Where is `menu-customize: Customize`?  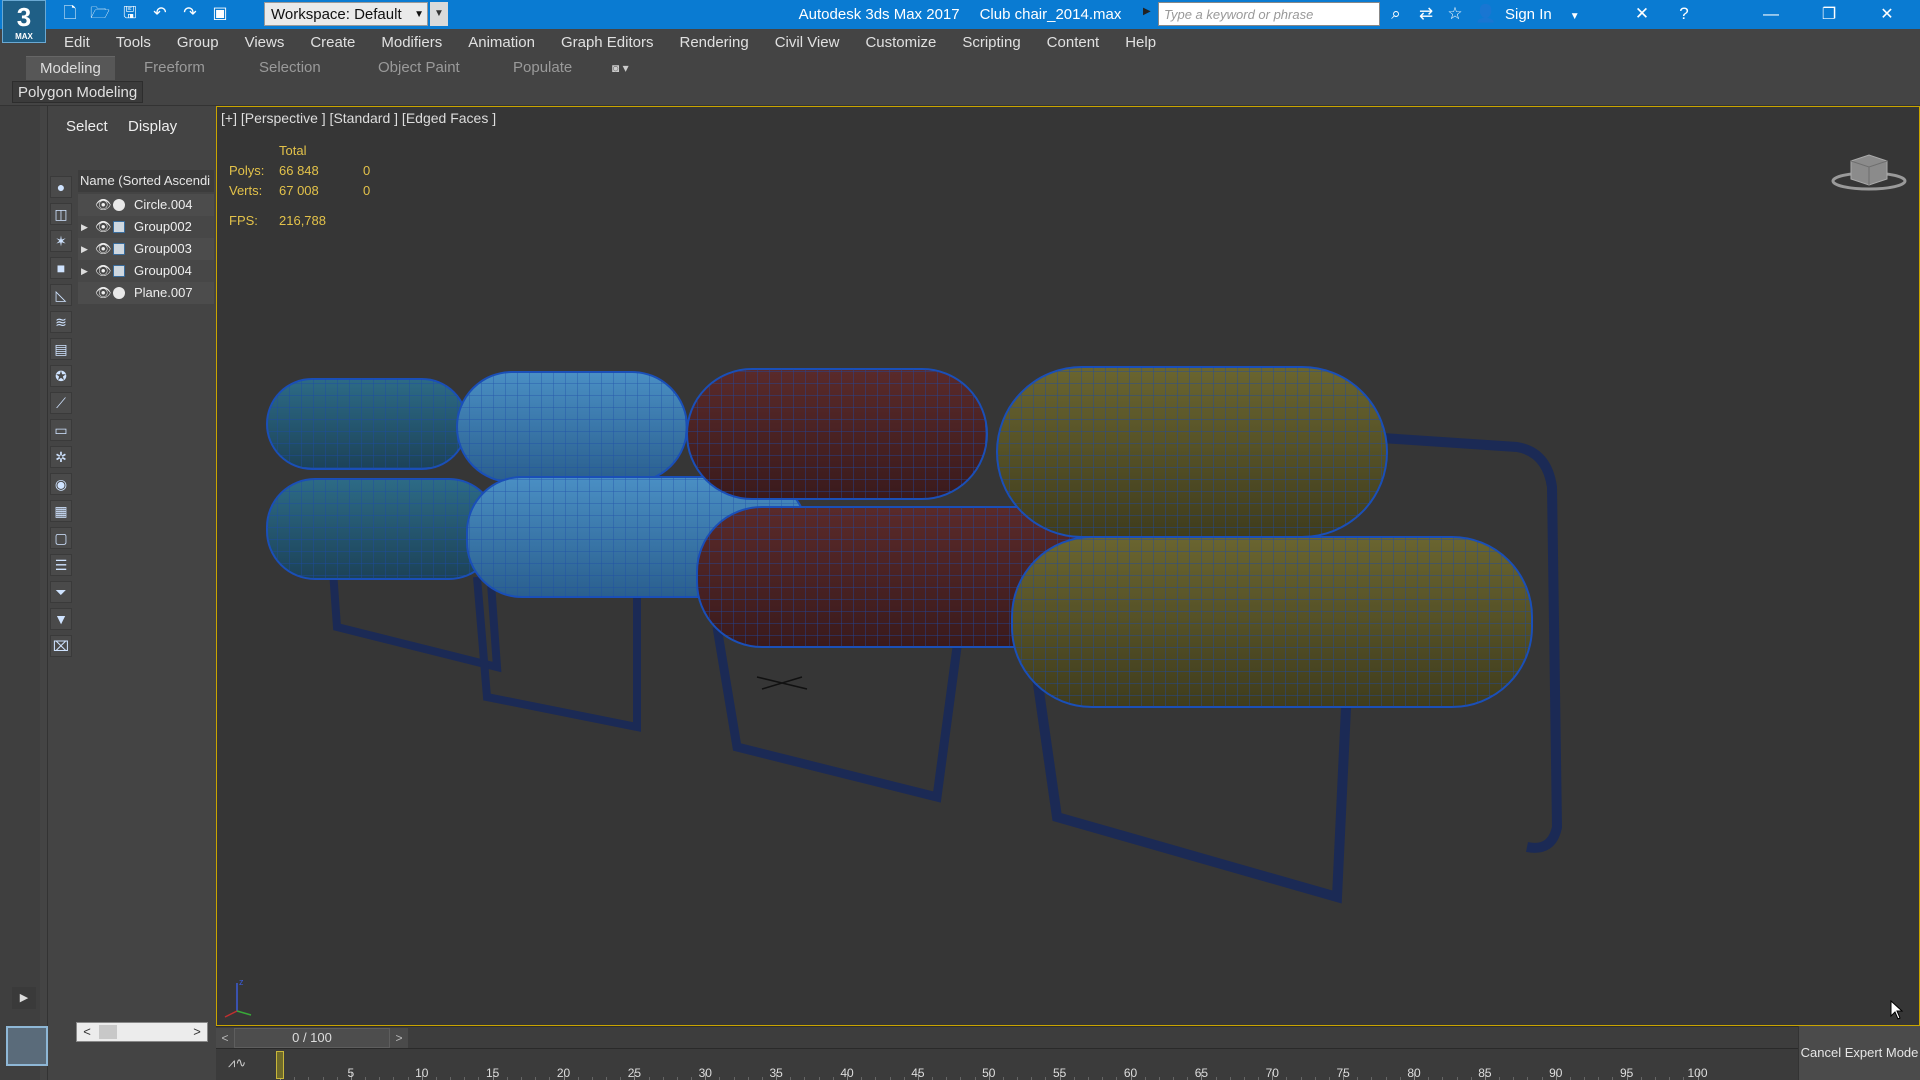
menu-customize: Customize is located at coordinates (900, 42).